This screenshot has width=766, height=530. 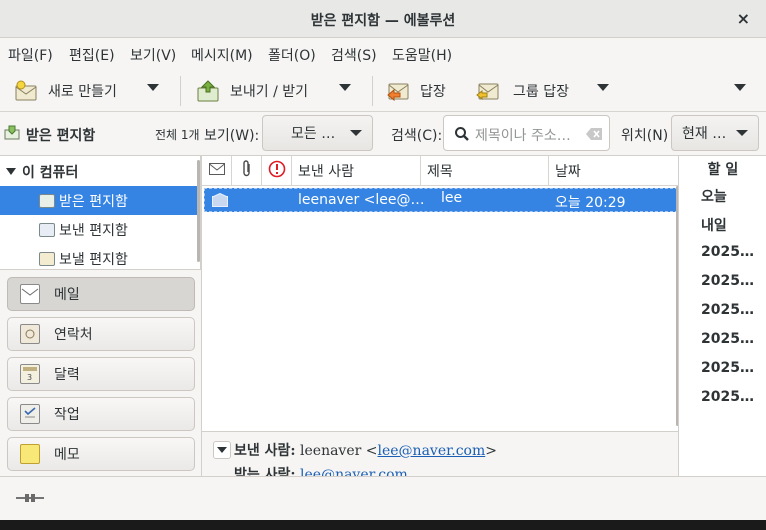 What do you see at coordinates (222, 55) in the screenshot?
I see `menu-message: 메시지(M)` at bounding box center [222, 55].